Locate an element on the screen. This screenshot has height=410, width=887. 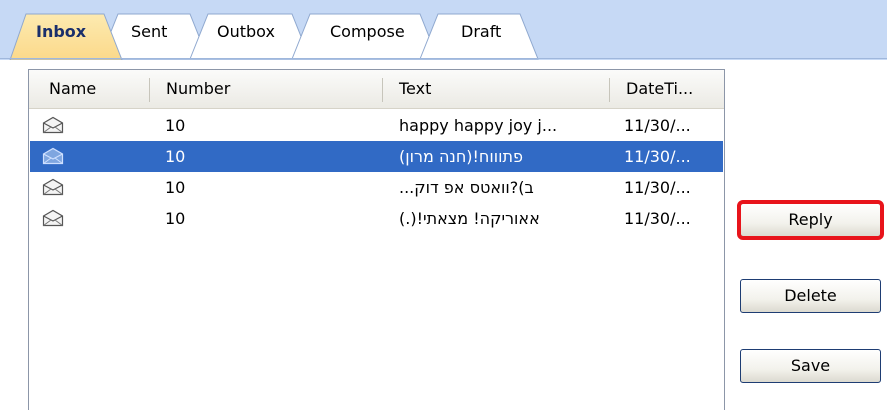
cell-text: (.)!אאוריקה! מצאתי is located at coordinates (469, 218).